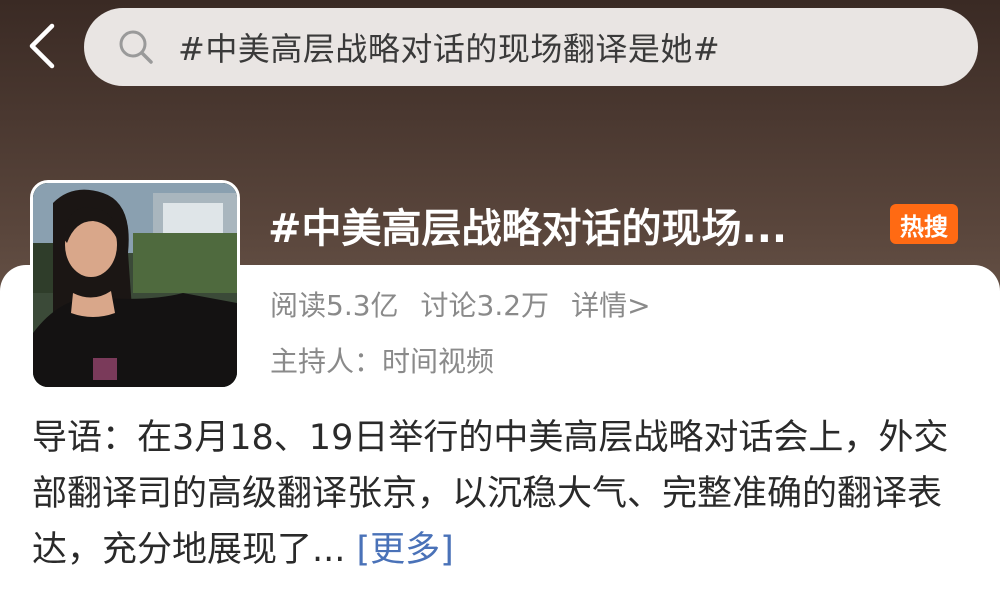 The width and height of the screenshot is (1000, 602). Describe the element at coordinates (334, 305) in the screenshot. I see `read-count: 阅读5.3亿` at that location.